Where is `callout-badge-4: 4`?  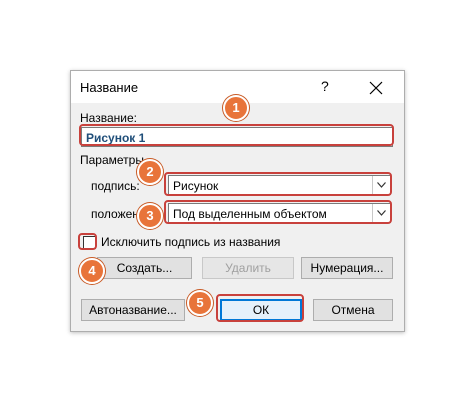 callout-badge-4: 4 is located at coordinates (92, 271).